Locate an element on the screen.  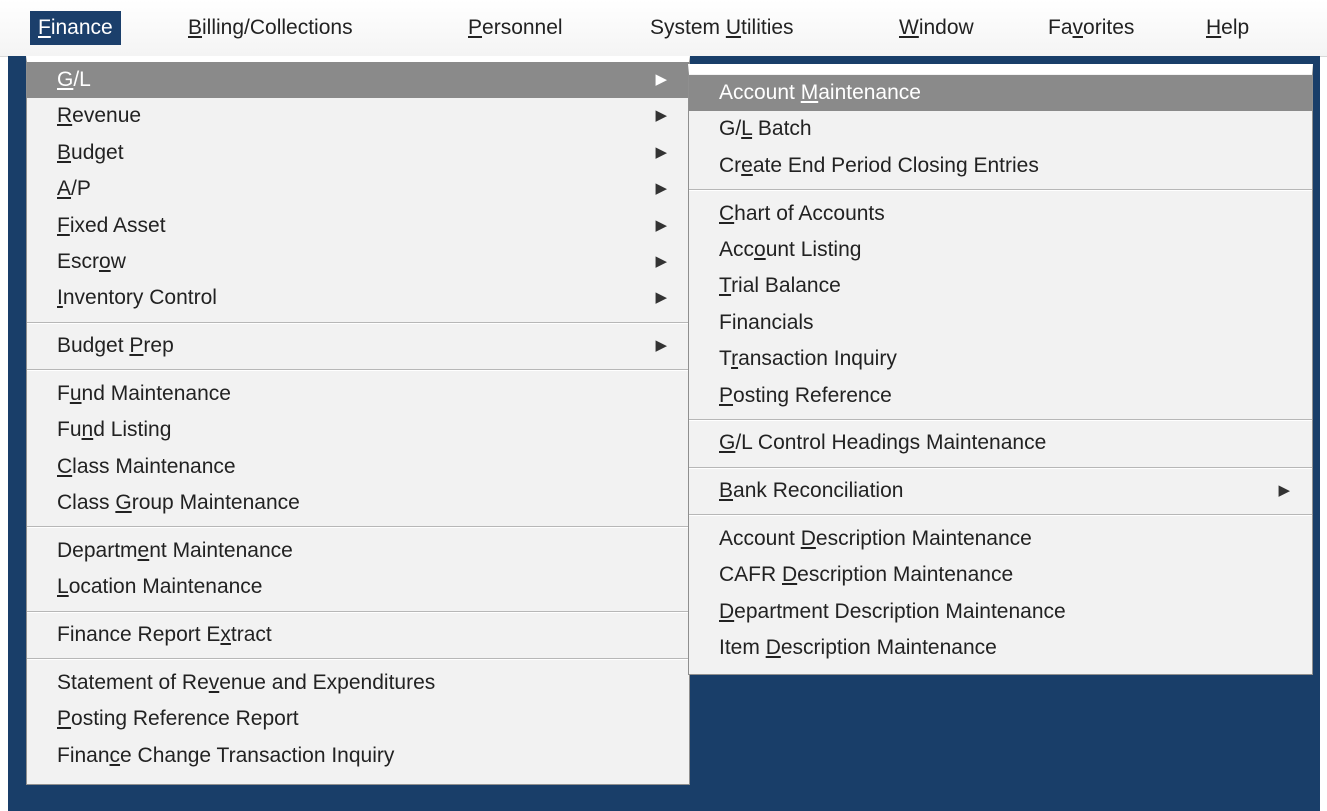
menu-item-label: Finance Change Transaction Inquiry is located at coordinates (226, 755).